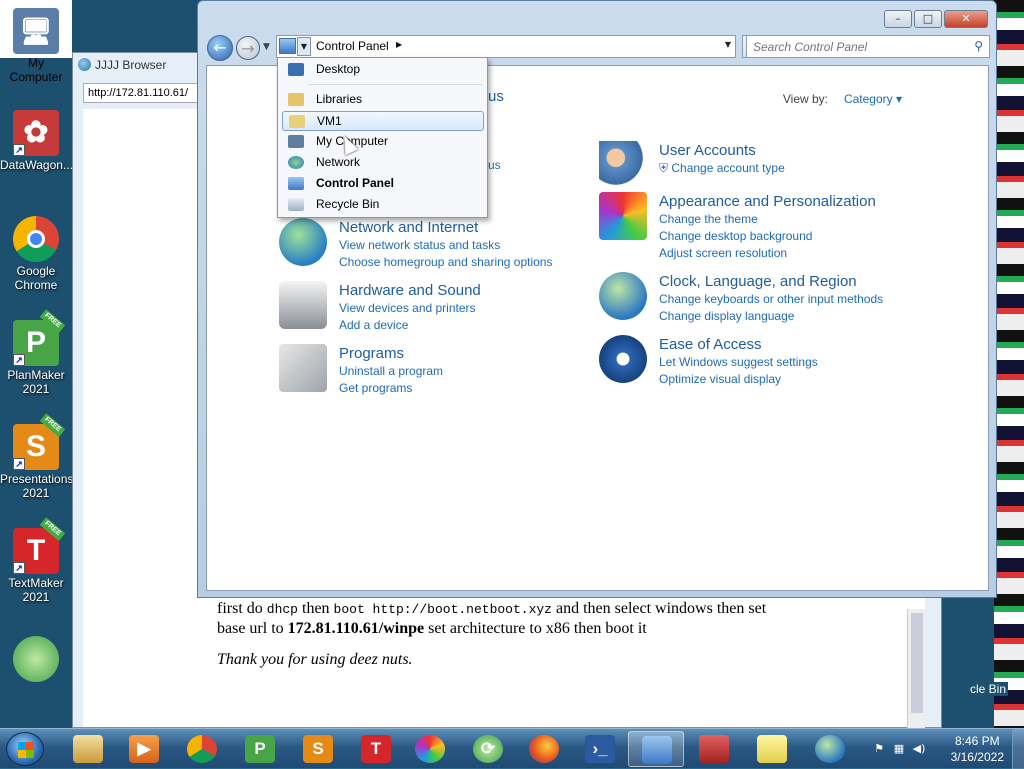  Describe the element at coordinates (144, 749) in the screenshot. I see `taskbar-media-player: ▶` at that location.